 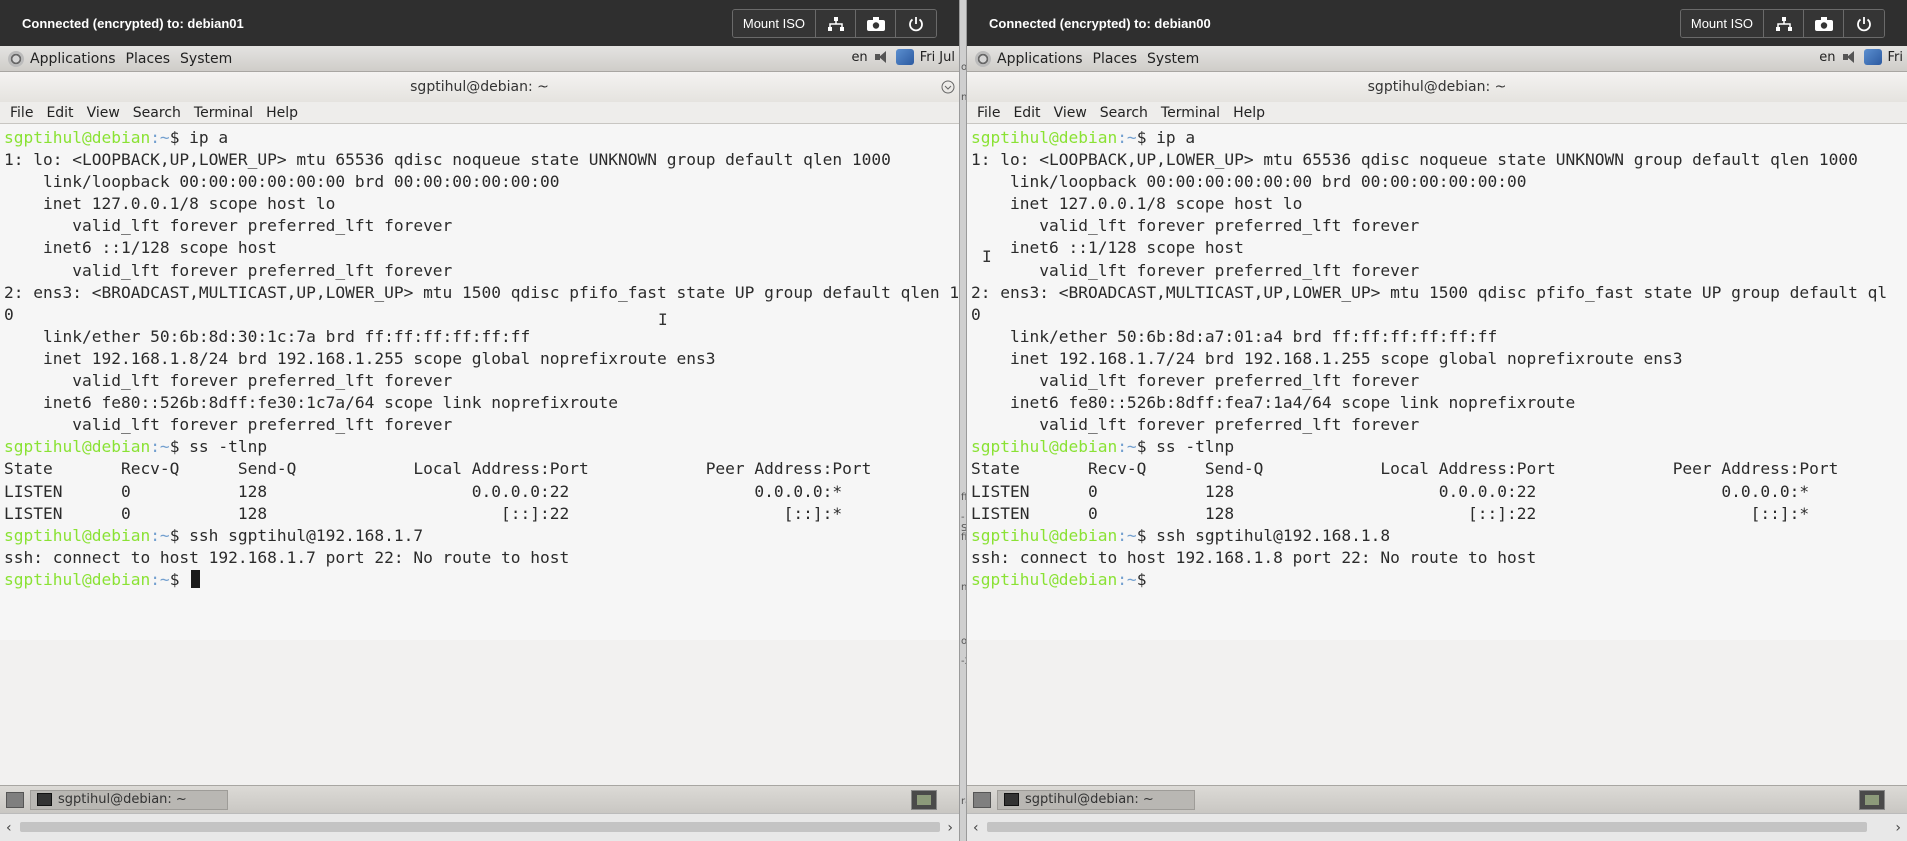 I want to click on output-text: inet6 ::1/128 scope host, so click(x=140, y=248).